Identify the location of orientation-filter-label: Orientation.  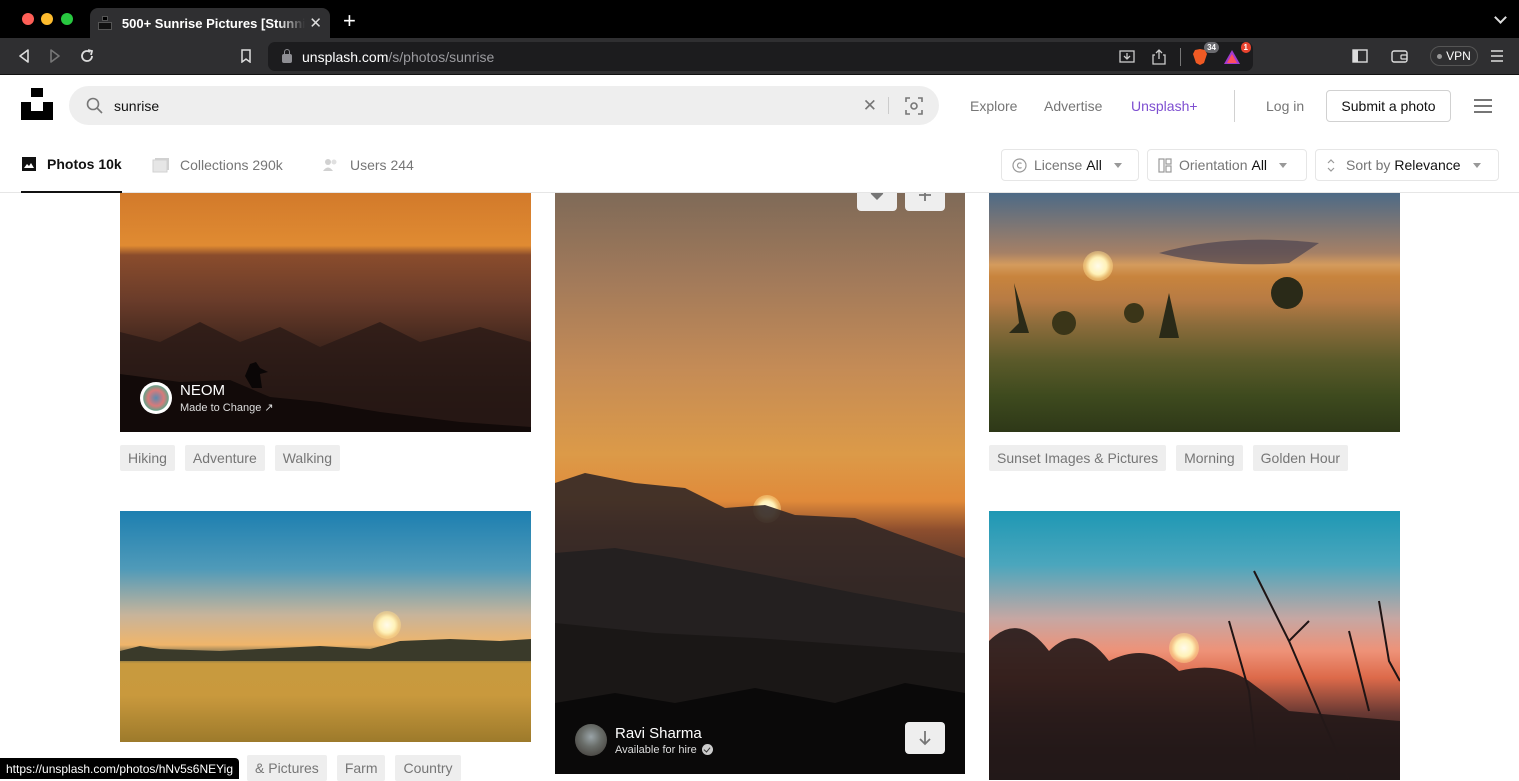
(1213, 165).